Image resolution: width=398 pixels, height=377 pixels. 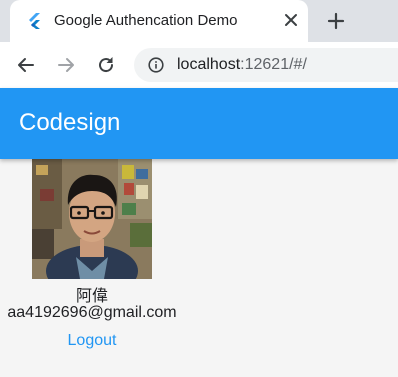 I want to click on browser-toolbar: localhost:12621/#/, so click(x=199, y=65).